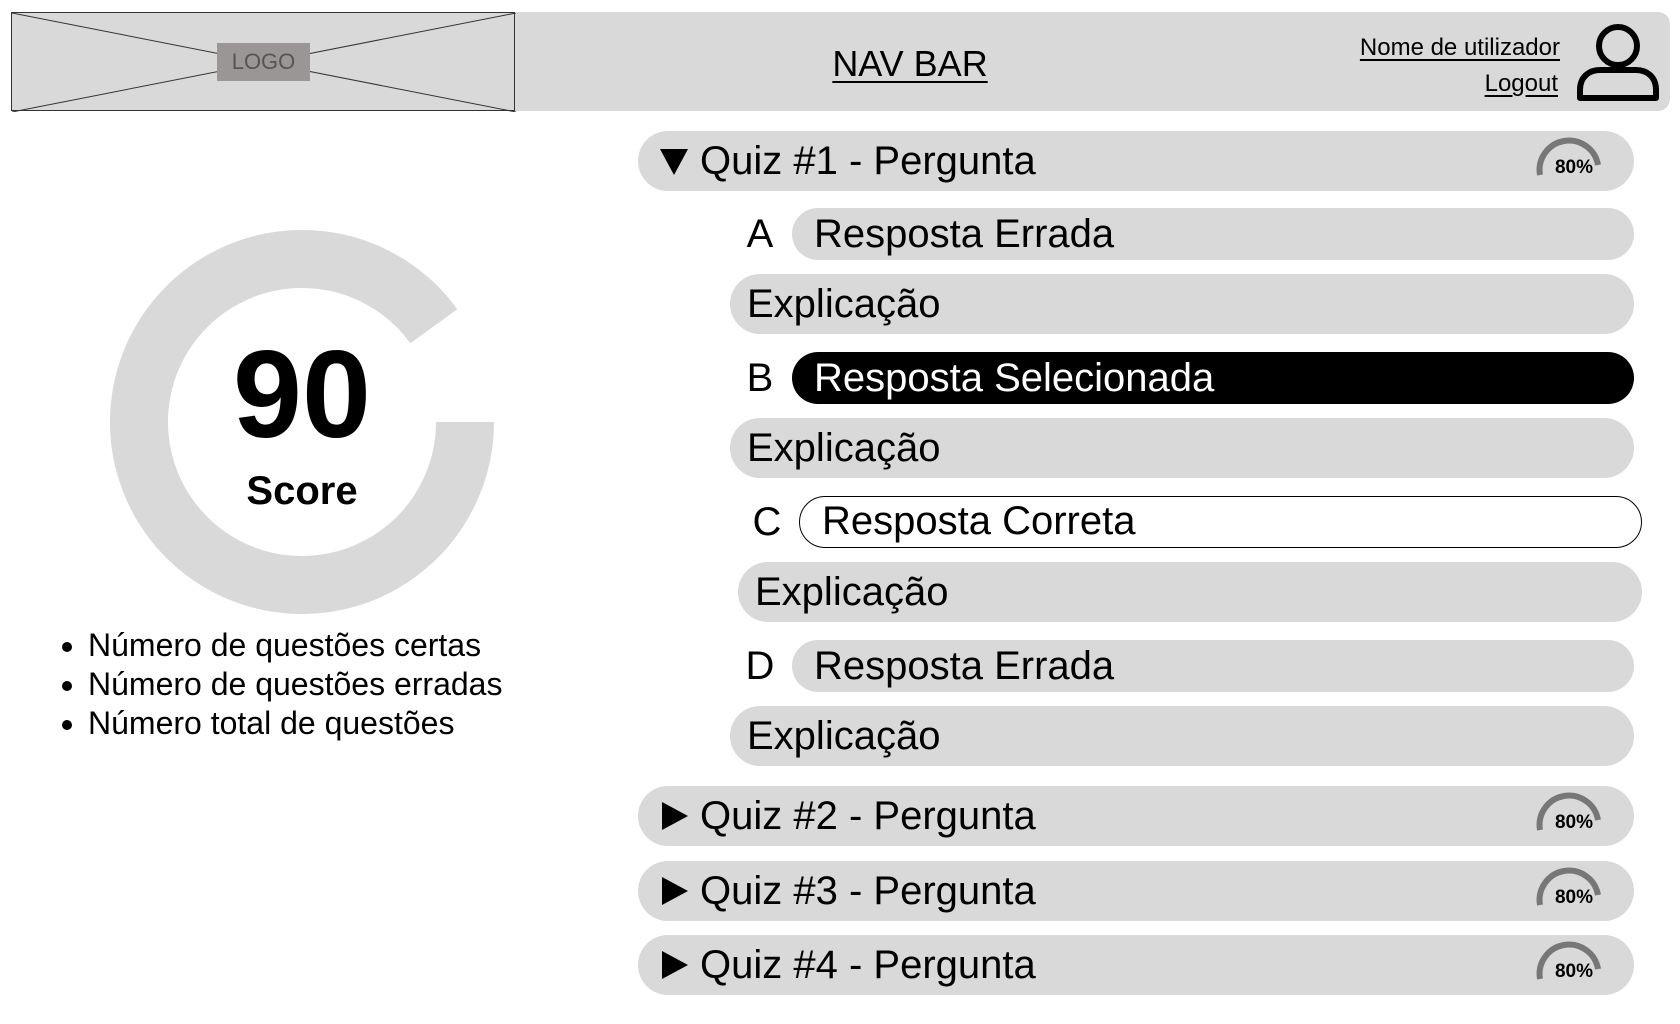 Image resolution: width=1680 pixels, height=1024 pixels. I want to click on stat-correct-count: Número de questões certas, so click(295, 645).